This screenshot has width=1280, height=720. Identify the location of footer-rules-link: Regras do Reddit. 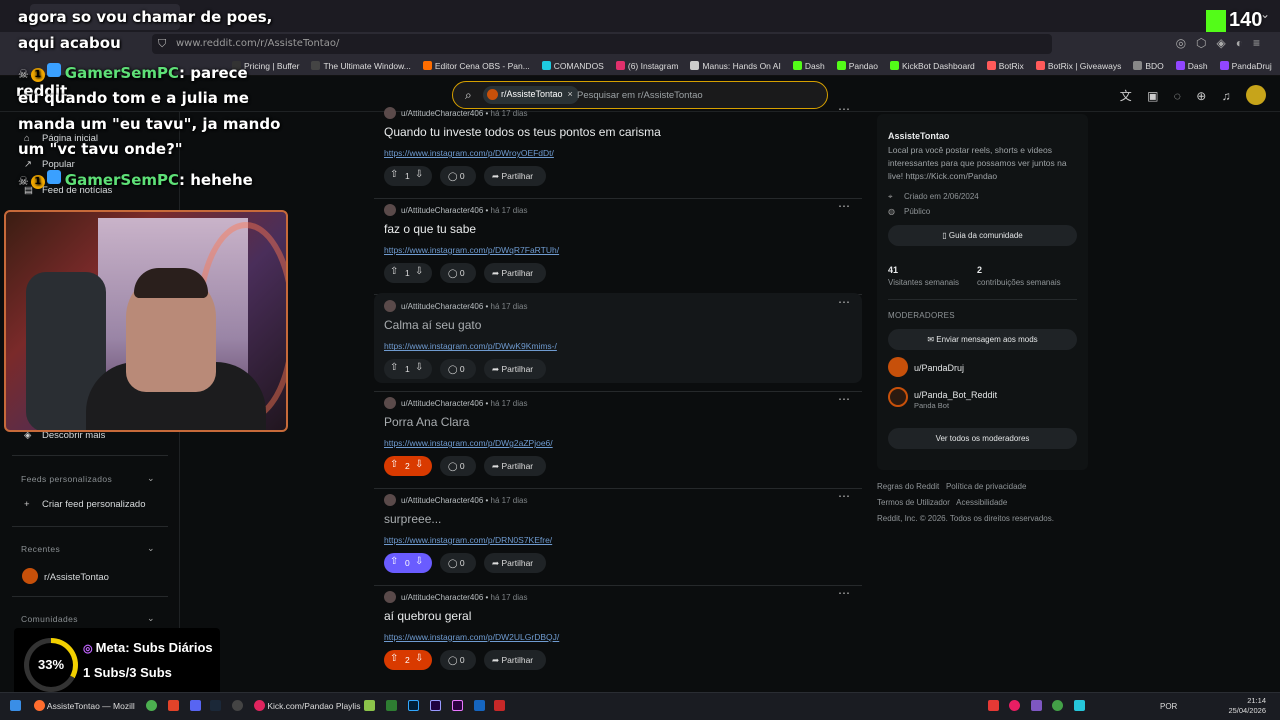
(908, 486).